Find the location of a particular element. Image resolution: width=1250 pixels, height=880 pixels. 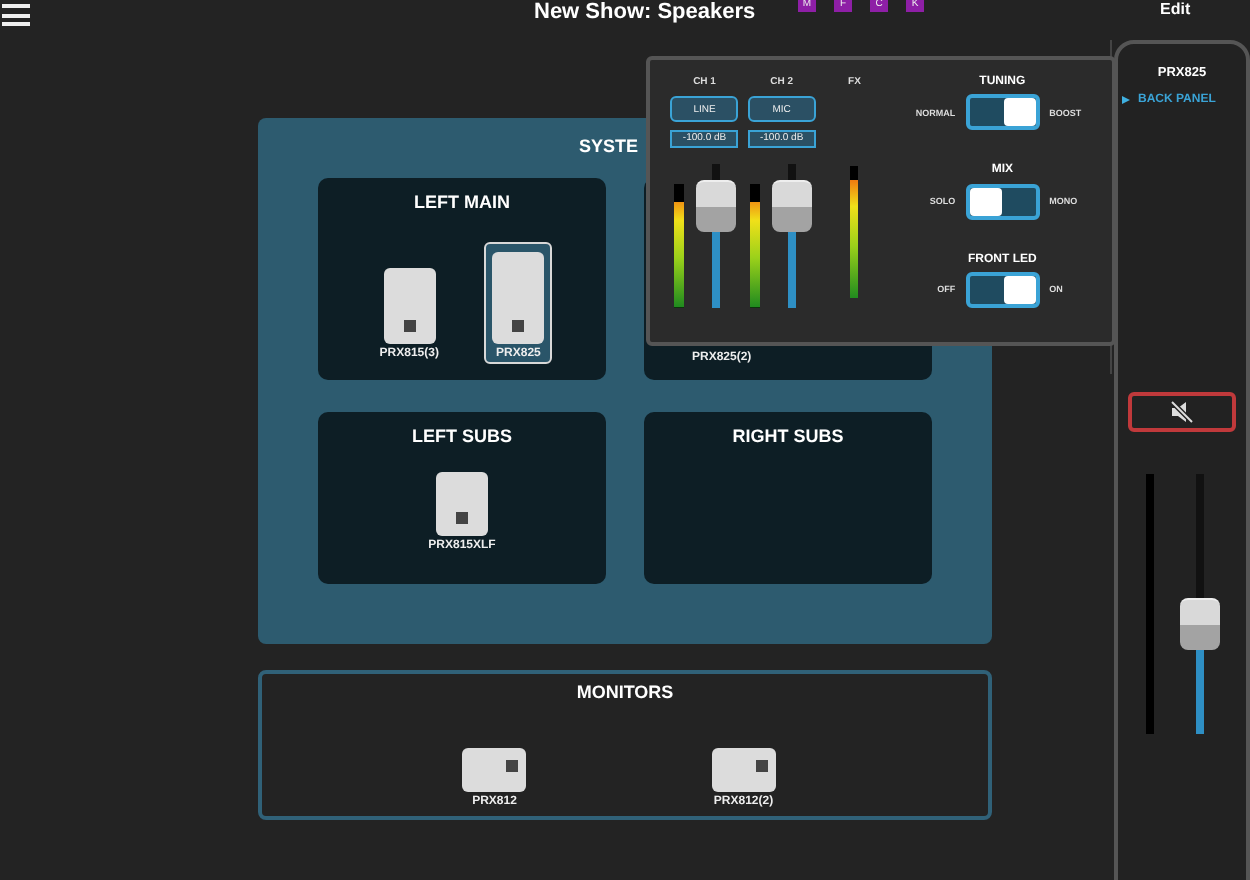

arrow-icon is located at coordinates (1126, 100).